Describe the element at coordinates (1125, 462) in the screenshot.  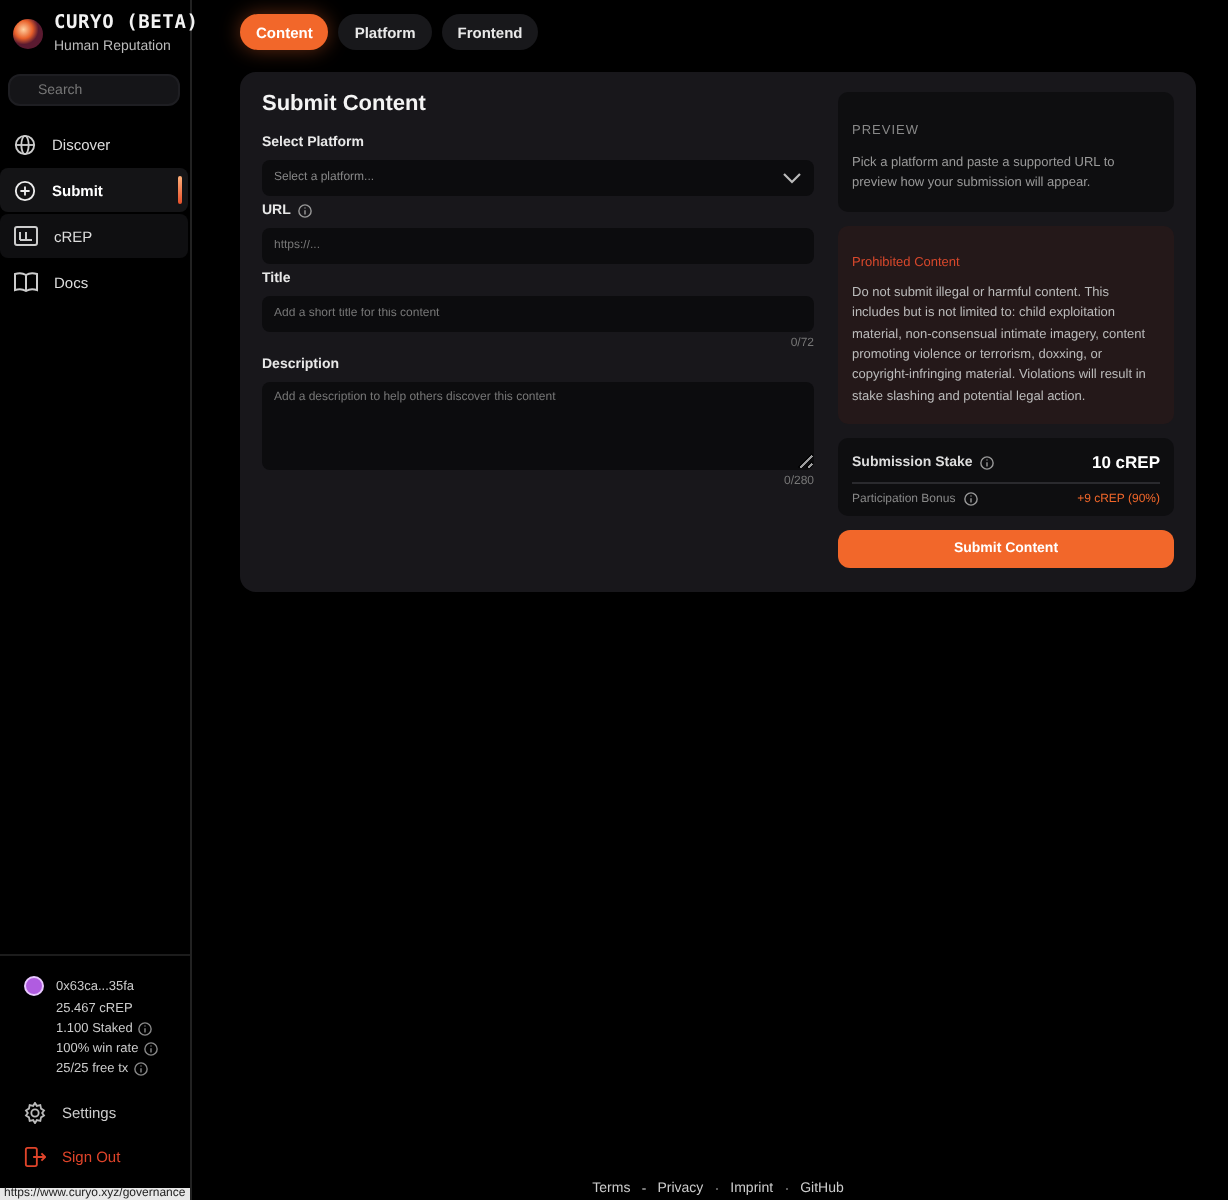
I see `stake-value: 10 cREP` at that location.